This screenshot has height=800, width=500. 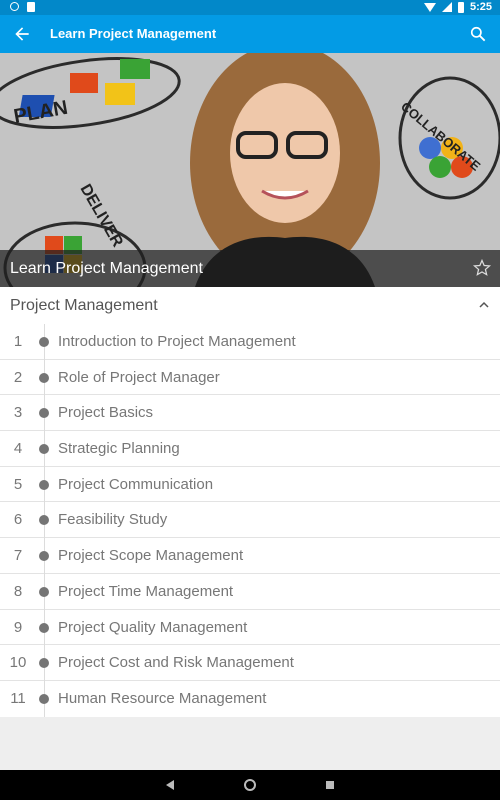 I want to click on lesson-number: 6, so click(x=18, y=520).